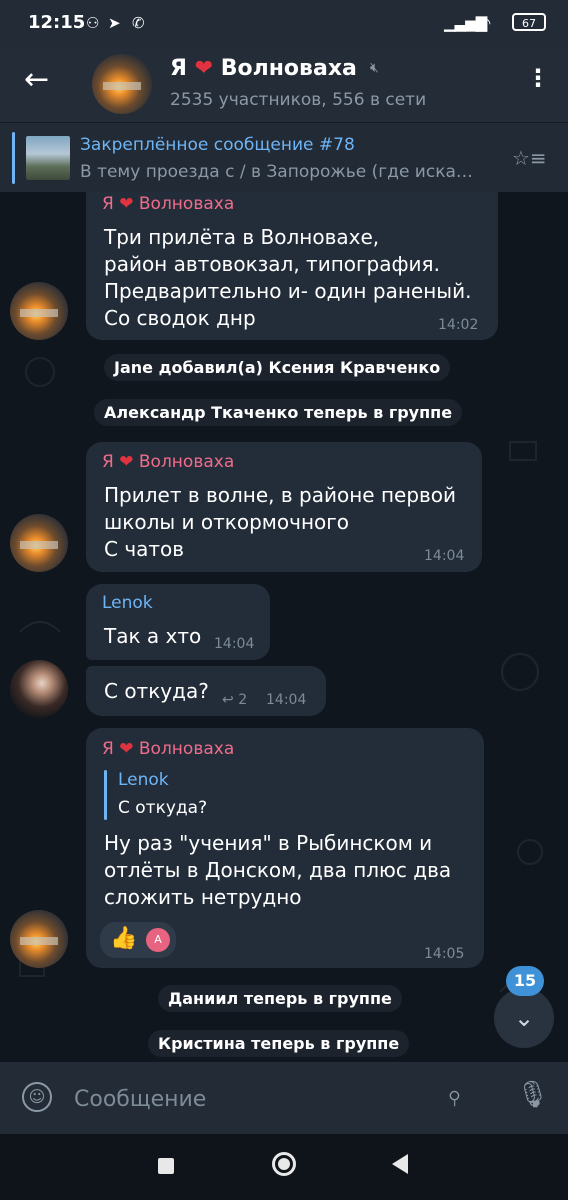 Image resolution: width=568 pixels, height=1200 pixels. Describe the element at coordinates (144, 549) in the screenshot. I see `message-line: С чатов` at that location.